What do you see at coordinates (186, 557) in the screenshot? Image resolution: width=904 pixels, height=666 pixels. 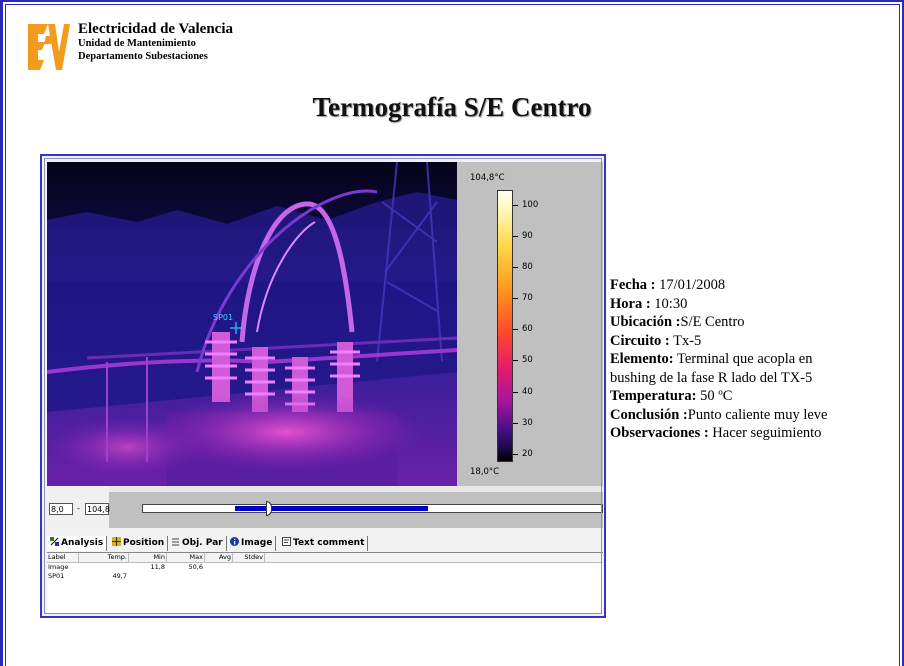 I see `column-header-max: Max` at bounding box center [186, 557].